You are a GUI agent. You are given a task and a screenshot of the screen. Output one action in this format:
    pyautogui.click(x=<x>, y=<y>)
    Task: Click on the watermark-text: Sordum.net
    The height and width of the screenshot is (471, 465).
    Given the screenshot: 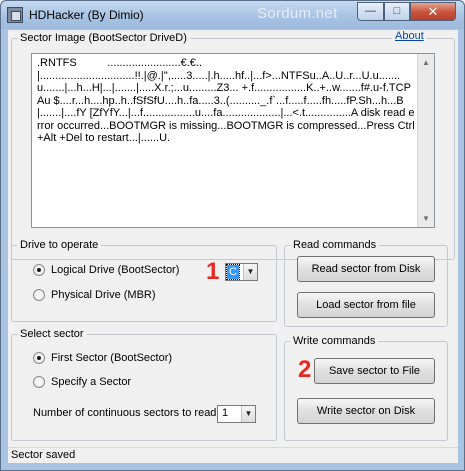 What is the action you would take?
    pyautogui.click(x=297, y=13)
    